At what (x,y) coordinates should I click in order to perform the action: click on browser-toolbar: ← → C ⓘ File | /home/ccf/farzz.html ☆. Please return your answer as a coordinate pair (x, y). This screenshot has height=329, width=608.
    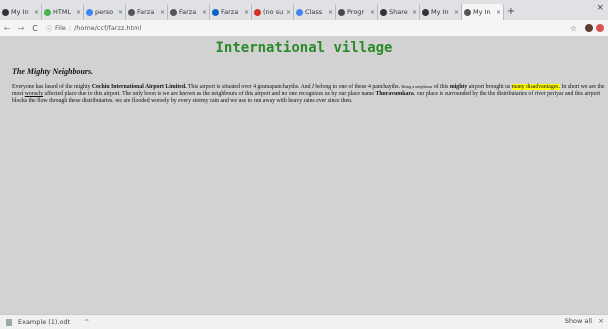
    Looking at the image, I should click on (304, 28).